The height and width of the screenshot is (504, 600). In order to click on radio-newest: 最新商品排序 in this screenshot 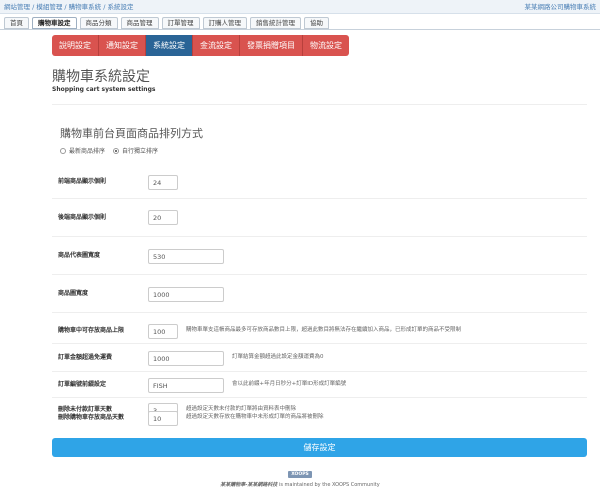, I will do `click(82, 150)`.